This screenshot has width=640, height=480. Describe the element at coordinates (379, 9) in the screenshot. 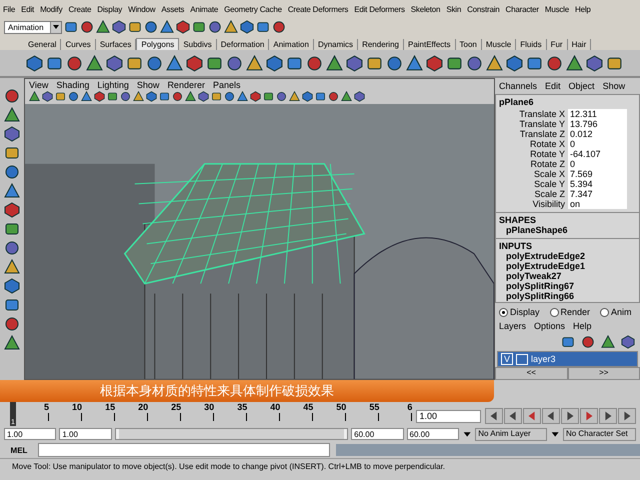

I see `menu-item: Edit Deformers` at that location.